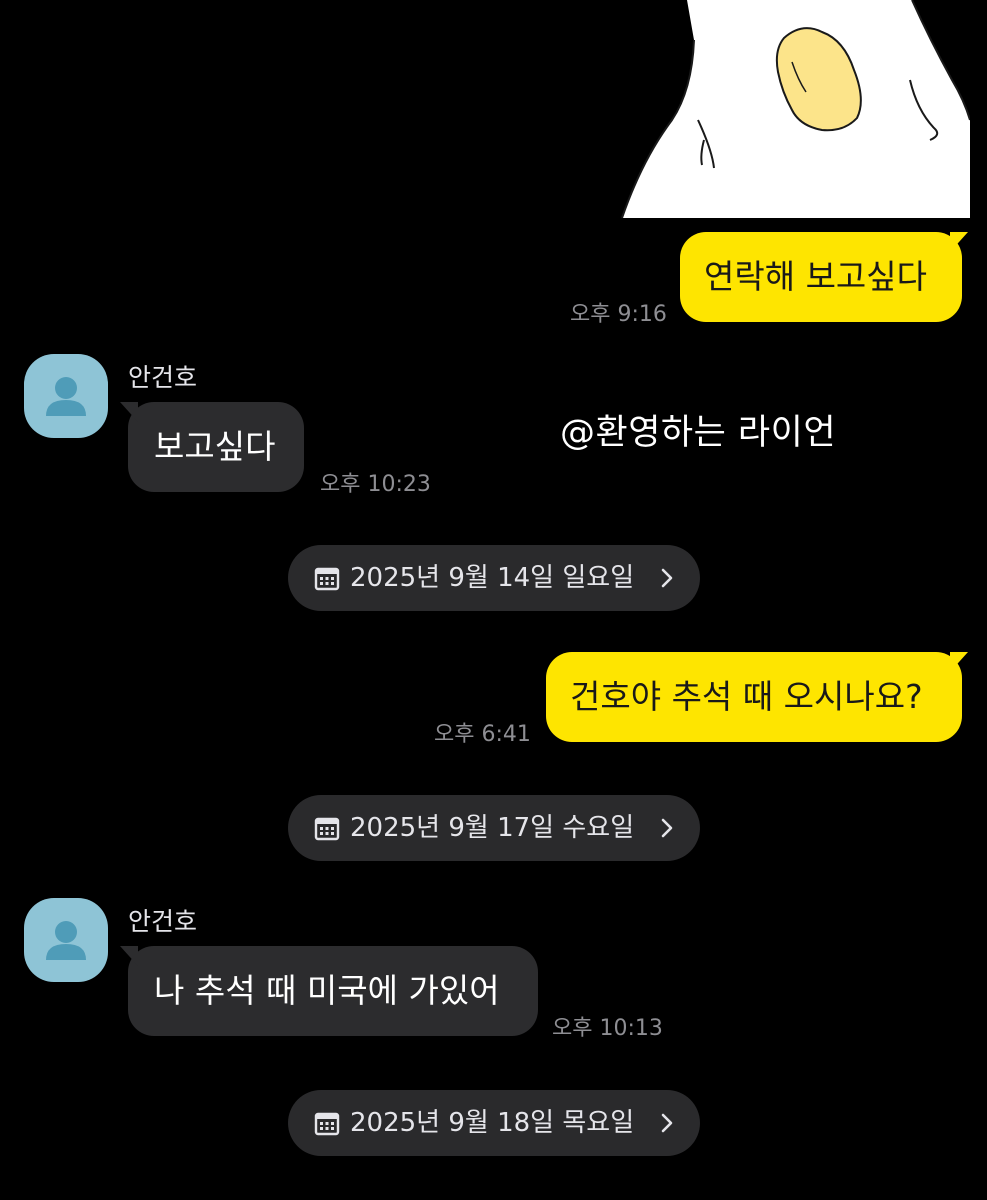 The width and height of the screenshot is (987, 1200). I want to click on message-time: 오후 6:41, so click(482, 734).